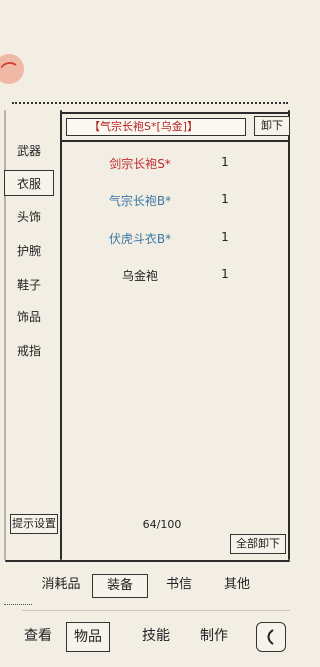 The width and height of the screenshot is (320, 667). What do you see at coordinates (38, 637) in the screenshot?
I see `nav-tab: 查看` at bounding box center [38, 637].